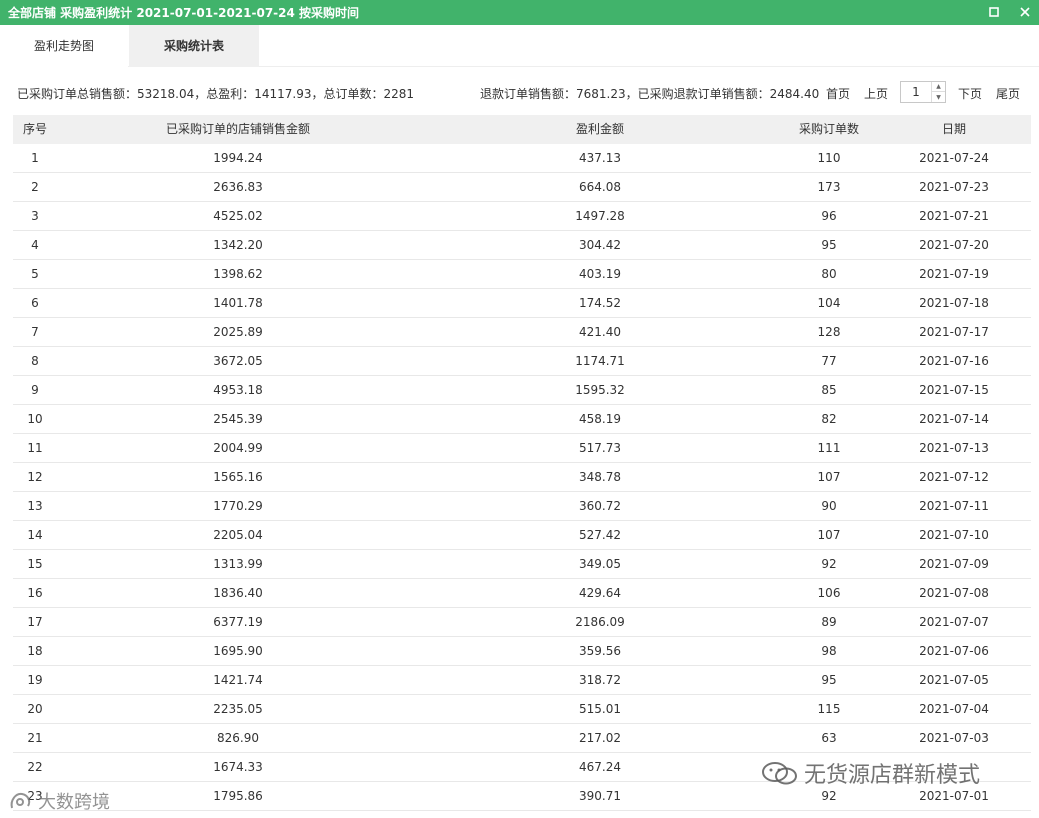  I want to click on table-row: 7 2025.89 421.40 128 2021-07-17, so click(522, 332).